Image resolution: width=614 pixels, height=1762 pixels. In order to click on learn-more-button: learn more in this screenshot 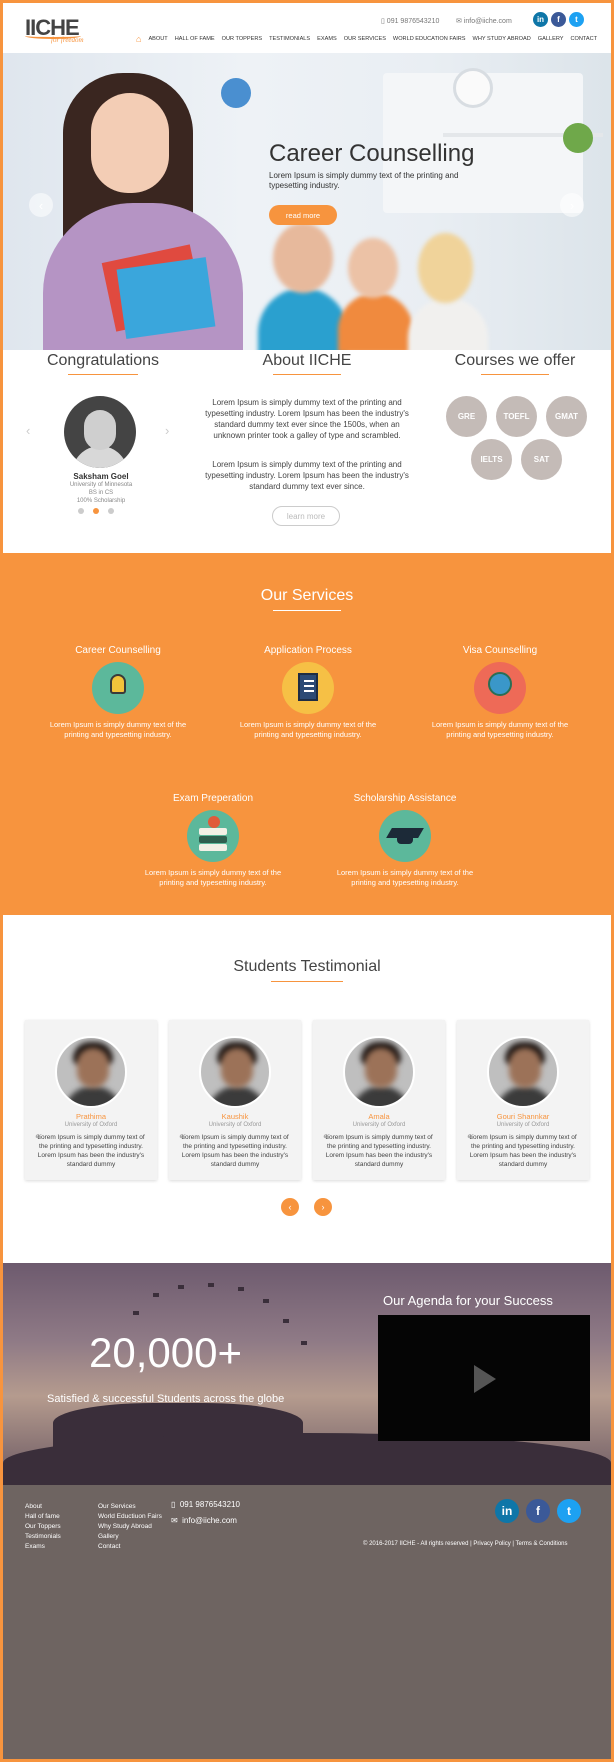, I will do `click(306, 516)`.